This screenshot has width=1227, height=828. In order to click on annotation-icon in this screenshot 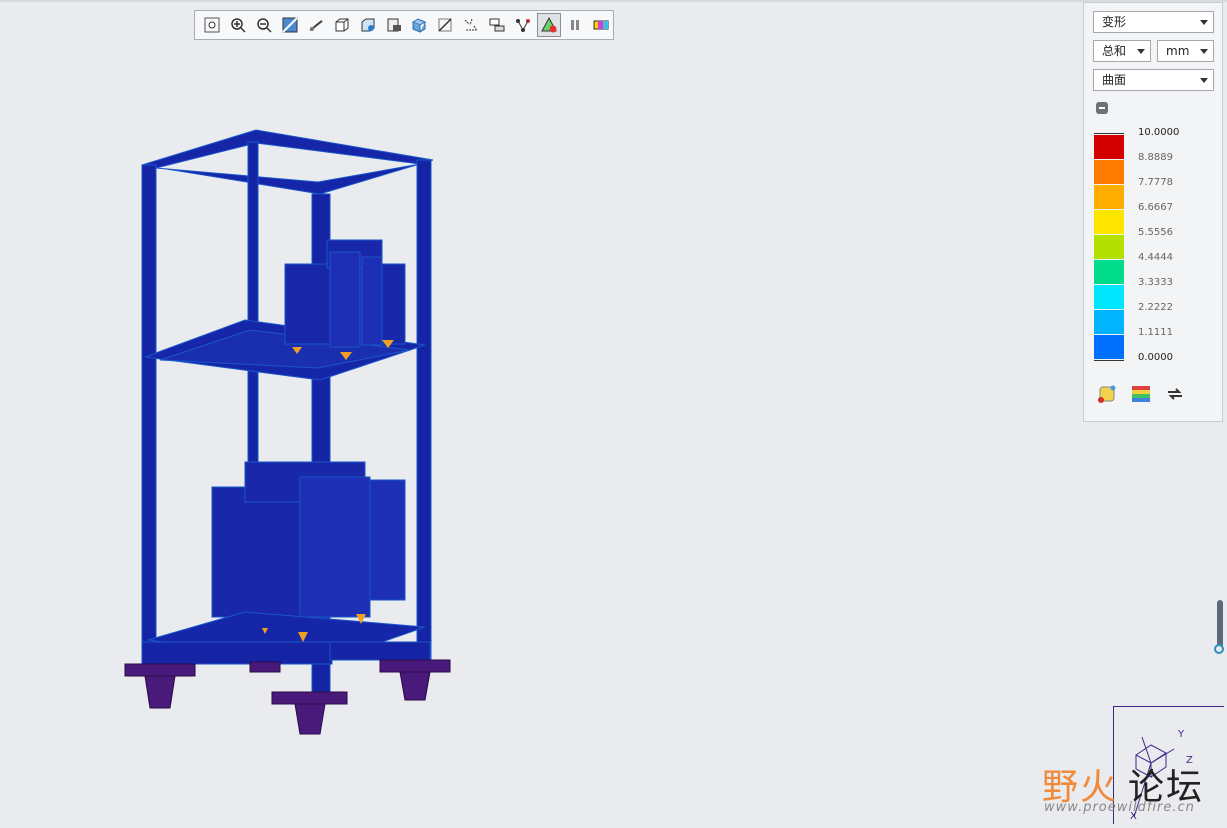, I will do `click(497, 25)`.